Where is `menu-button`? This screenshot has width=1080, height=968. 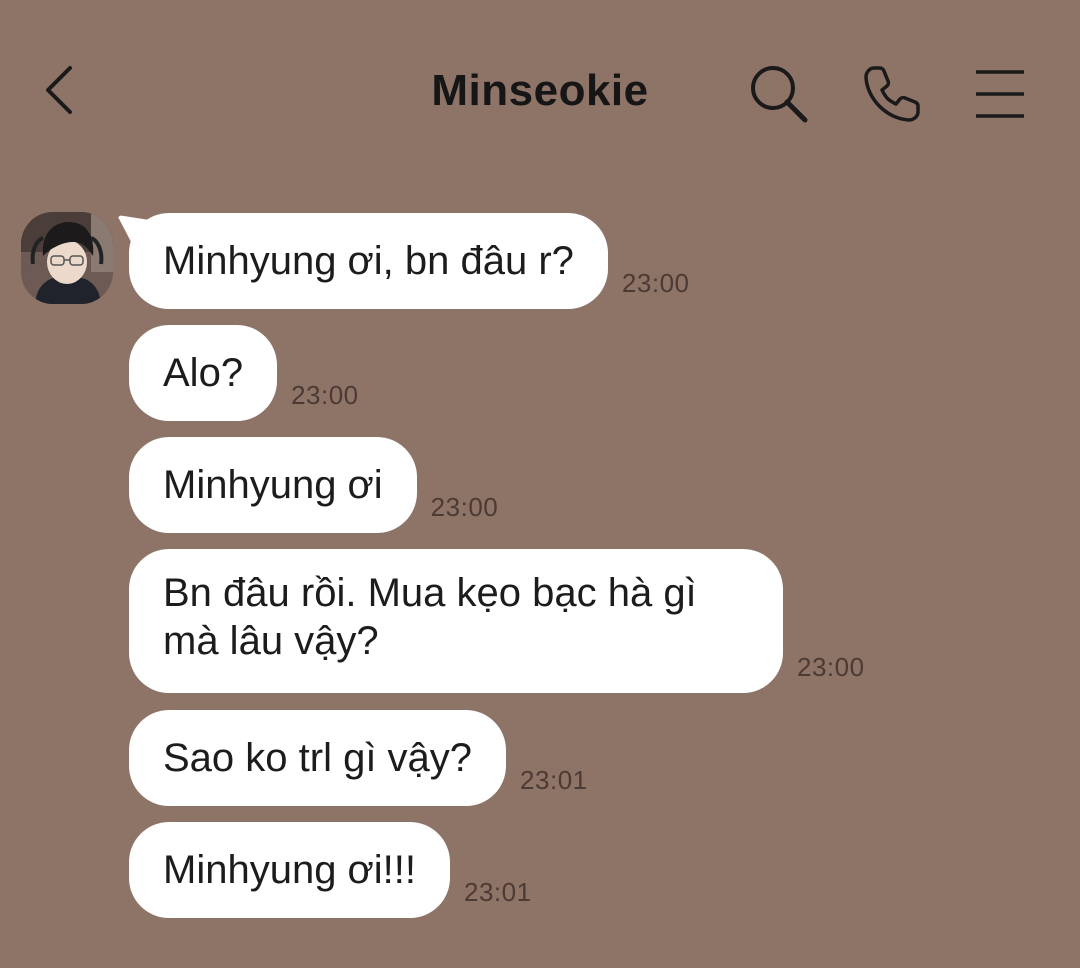
menu-button is located at coordinates (1000, 94).